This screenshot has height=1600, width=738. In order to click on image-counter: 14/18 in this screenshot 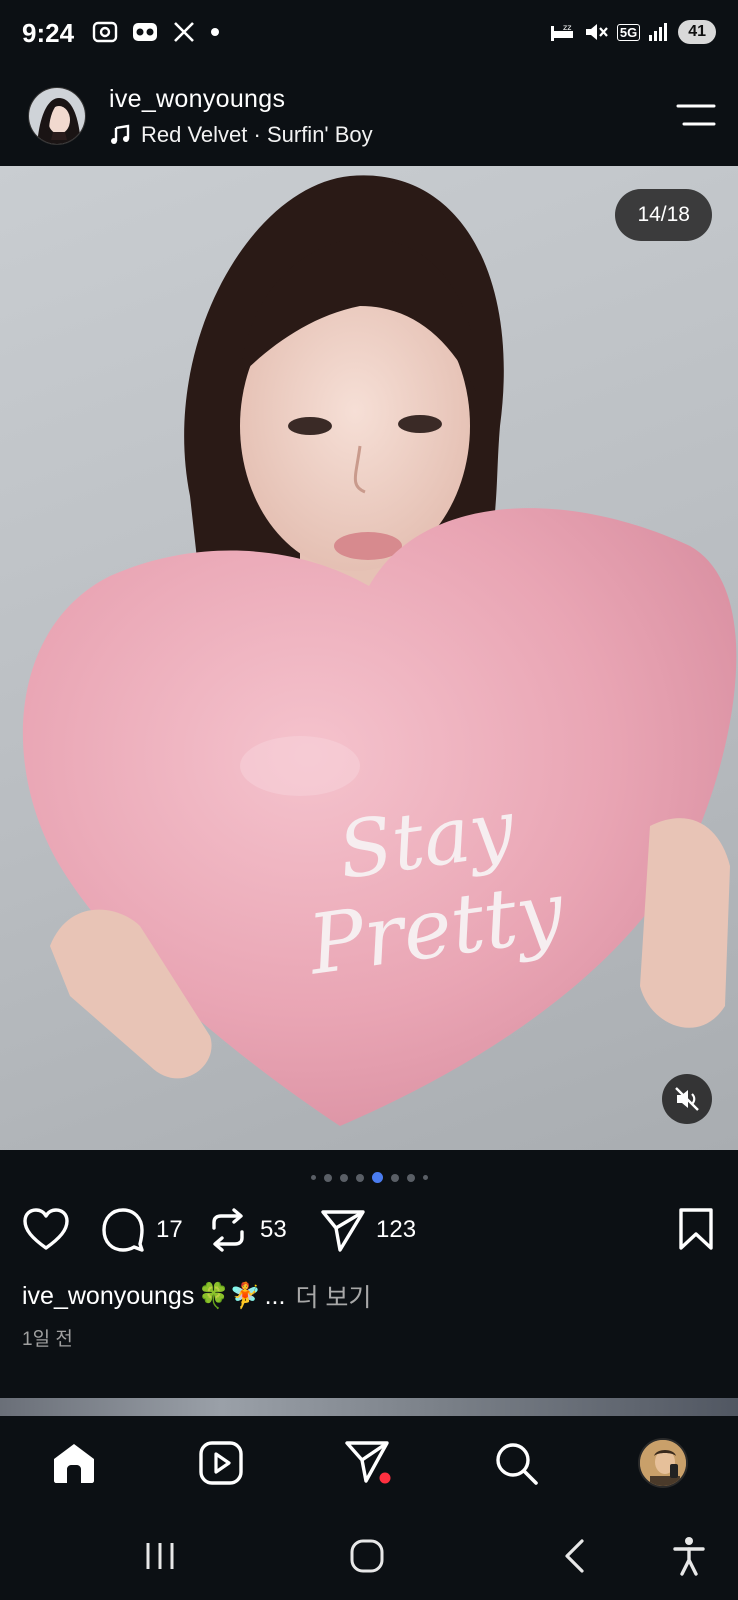, I will do `click(663, 215)`.